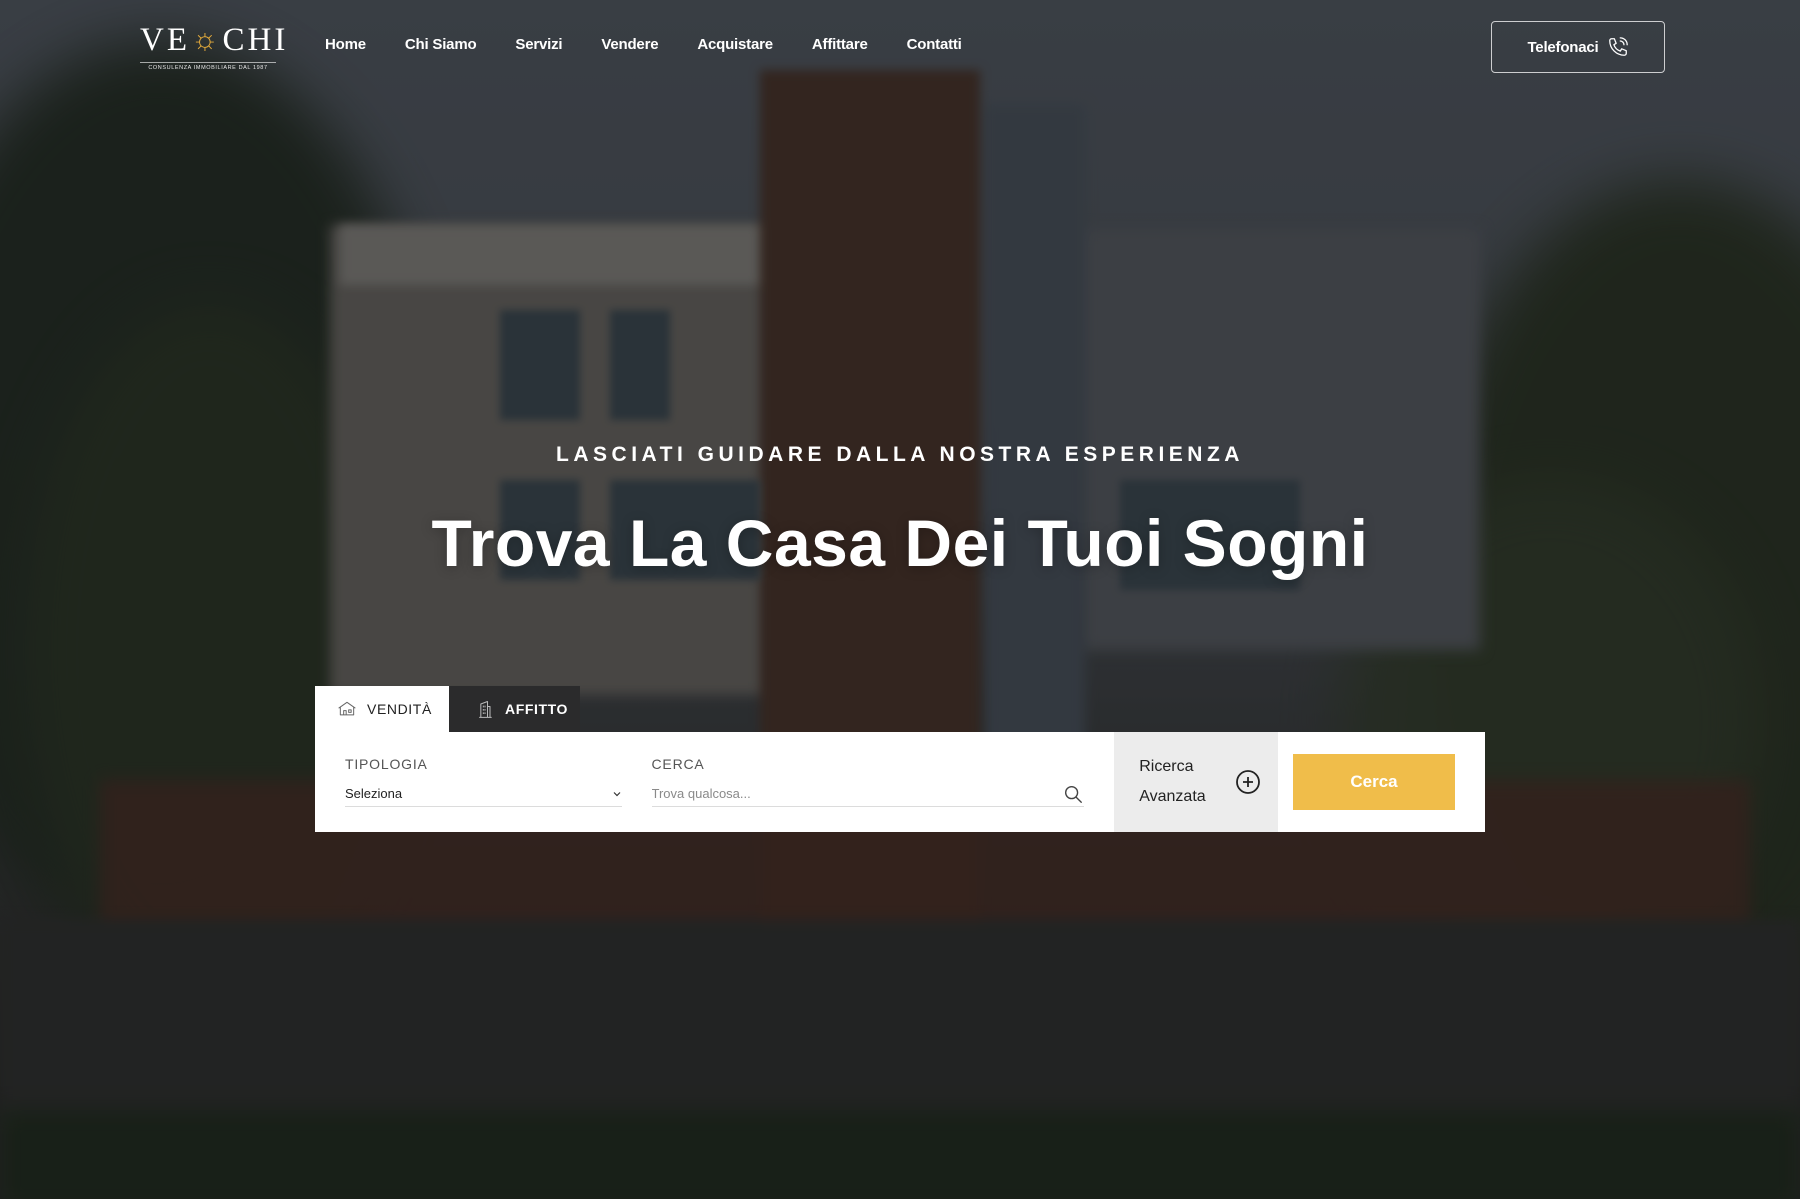  I want to click on nav-link-chi-siamo: Chi Siamo, so click(441, 44).